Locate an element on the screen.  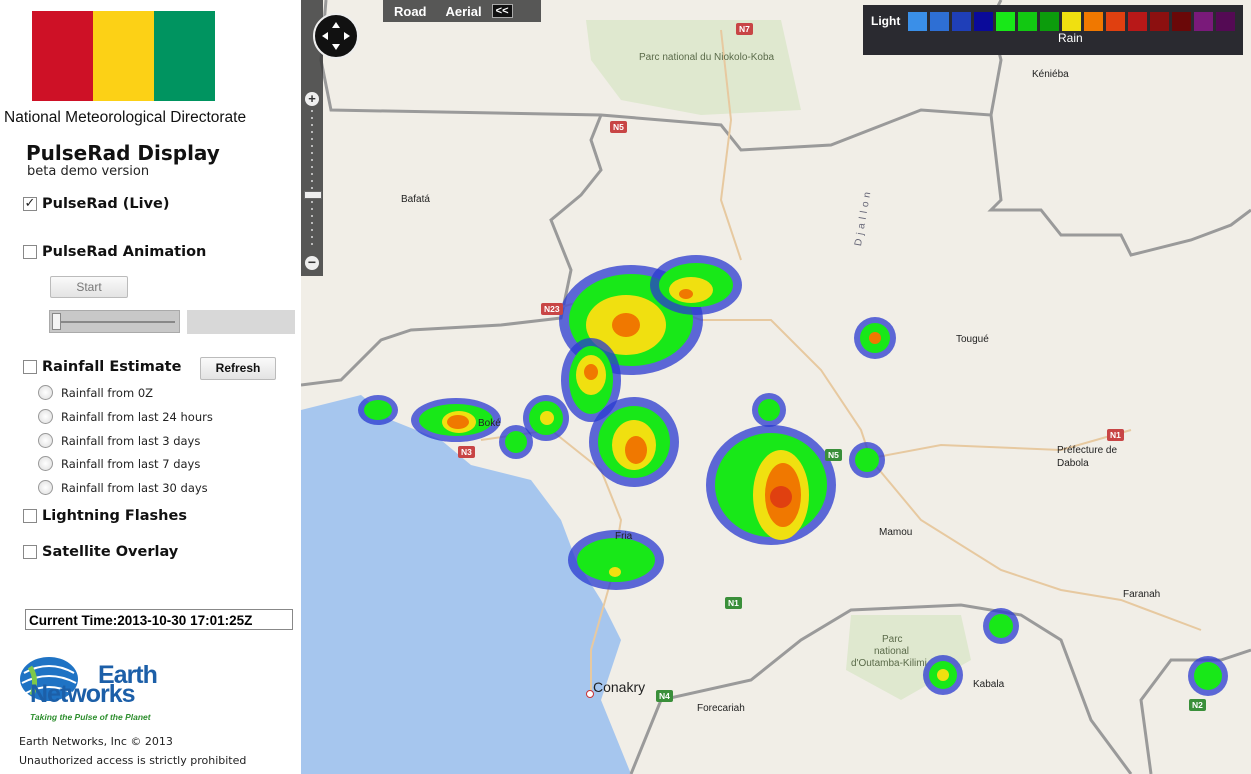
zoom-slider-handle is located at coordinates (313, 195).